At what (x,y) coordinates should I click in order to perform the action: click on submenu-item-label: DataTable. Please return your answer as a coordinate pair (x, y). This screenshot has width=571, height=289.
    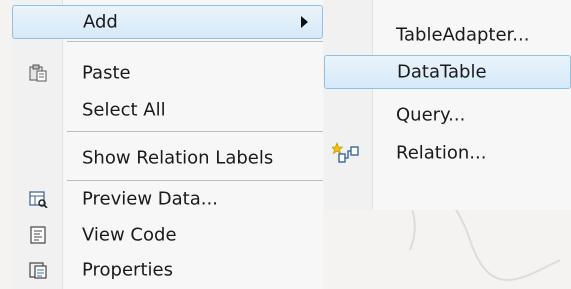
    Looking at the image, I should click on (442, 72).